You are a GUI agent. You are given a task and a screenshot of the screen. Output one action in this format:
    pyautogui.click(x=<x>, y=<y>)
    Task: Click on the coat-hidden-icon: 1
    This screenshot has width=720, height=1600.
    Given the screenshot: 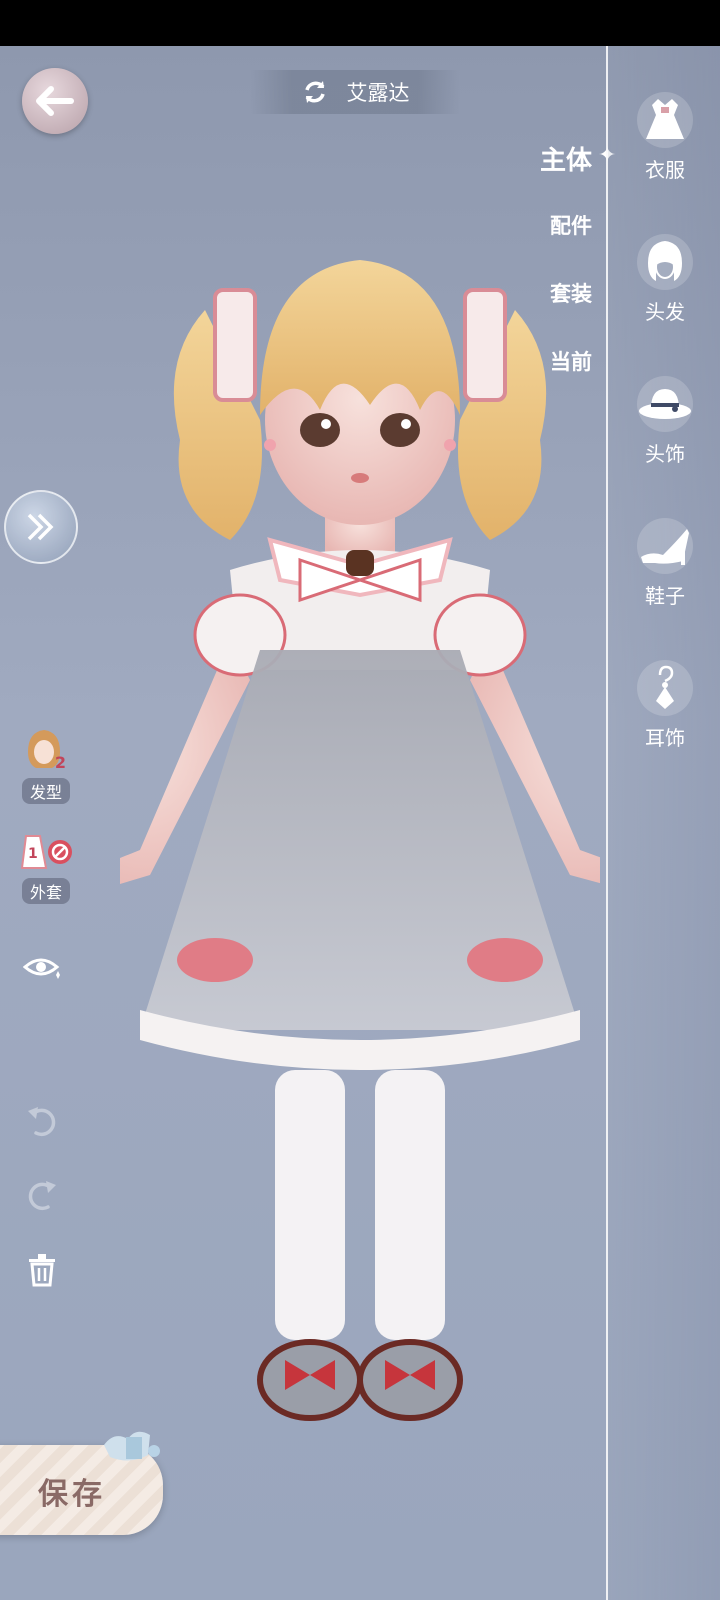 What is the action you would take?
    pyautogui.click(x=46, y=852)
    